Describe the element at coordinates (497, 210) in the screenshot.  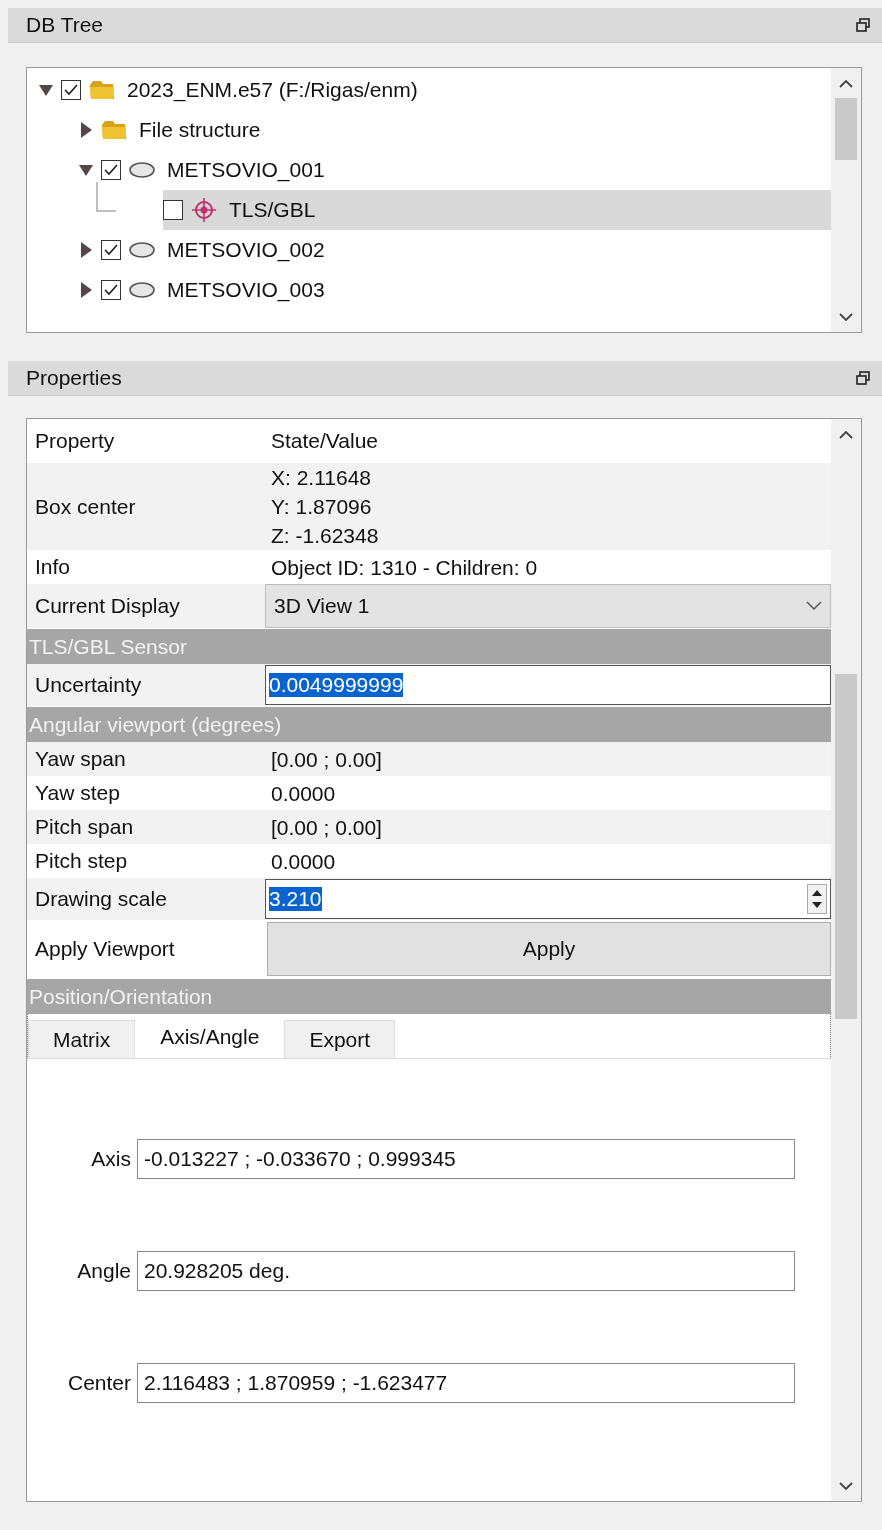
I see `tree-item: TLS/GBL` at that location.